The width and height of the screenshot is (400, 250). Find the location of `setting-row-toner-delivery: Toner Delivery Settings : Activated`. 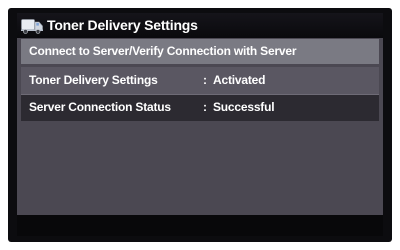

setting-row-toner-delivery: Toner Delivery Settings : Activated is located at coordinates (200, 80).